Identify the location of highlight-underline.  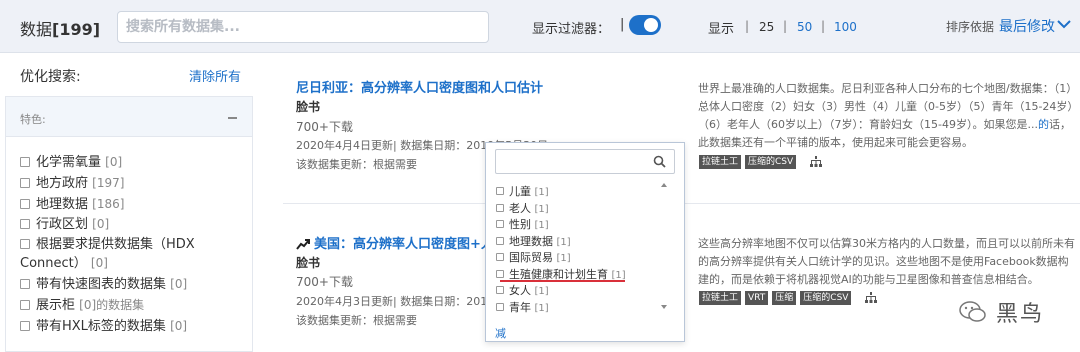
(562, 281).